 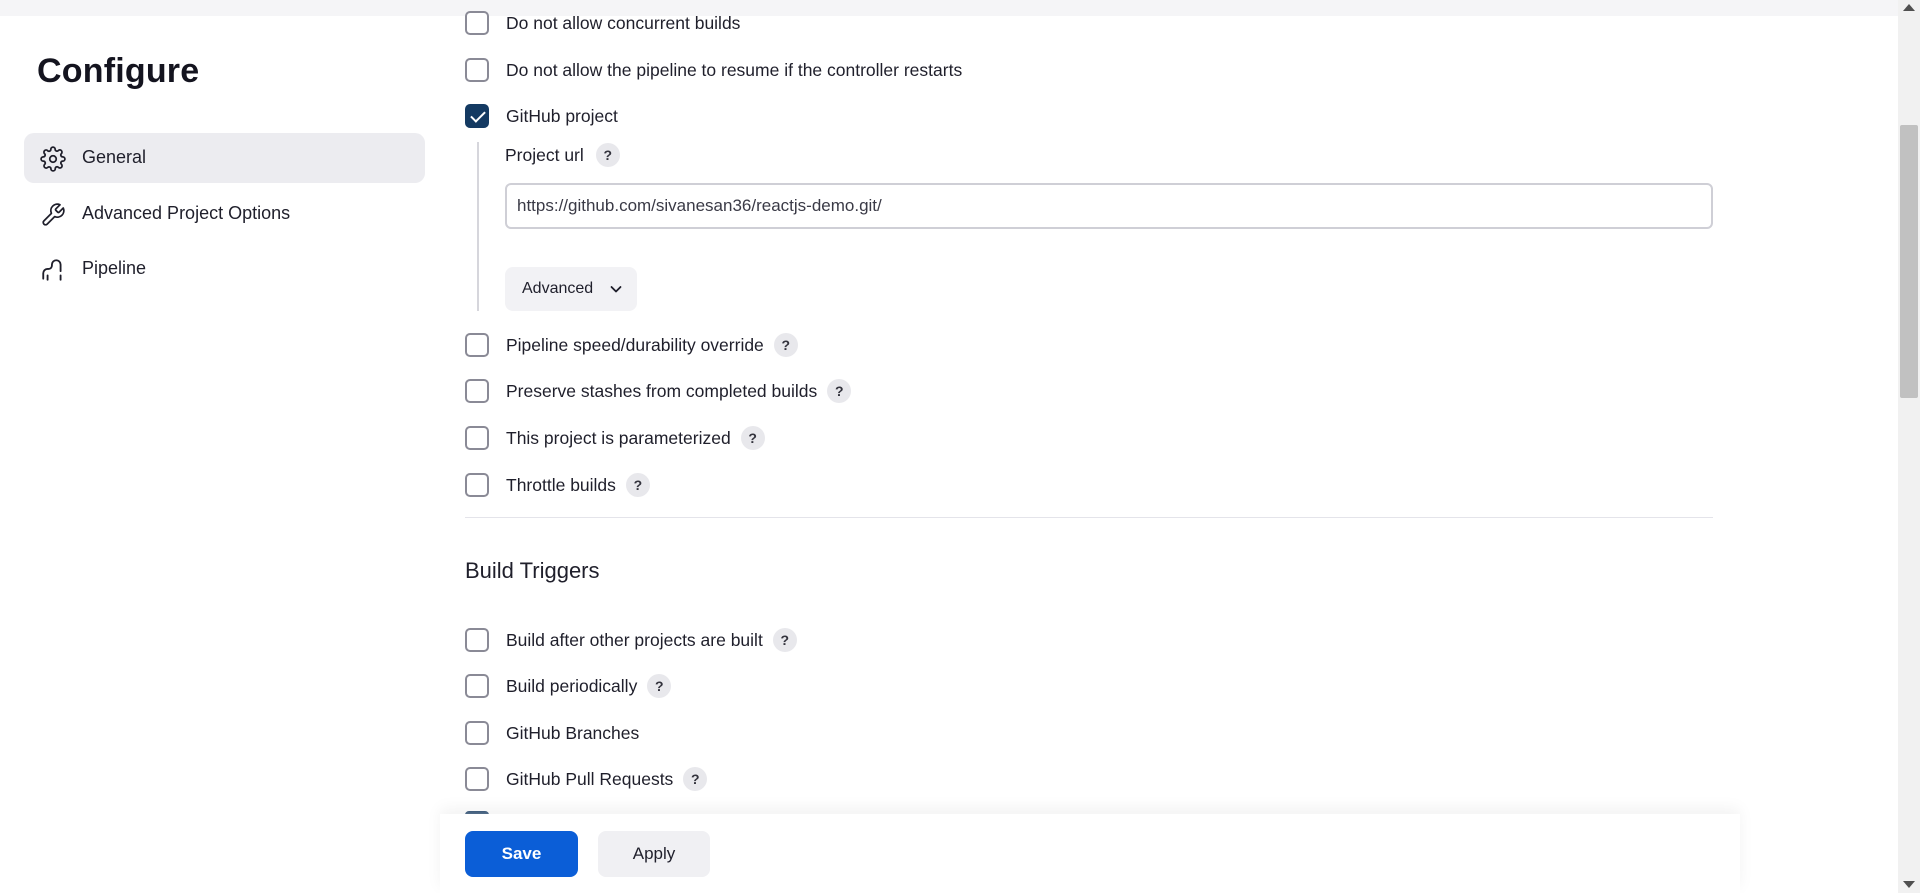 I want to click on trigger-build-after-other-projects: Build after other projects are built ?, so click(x=631, y=640).